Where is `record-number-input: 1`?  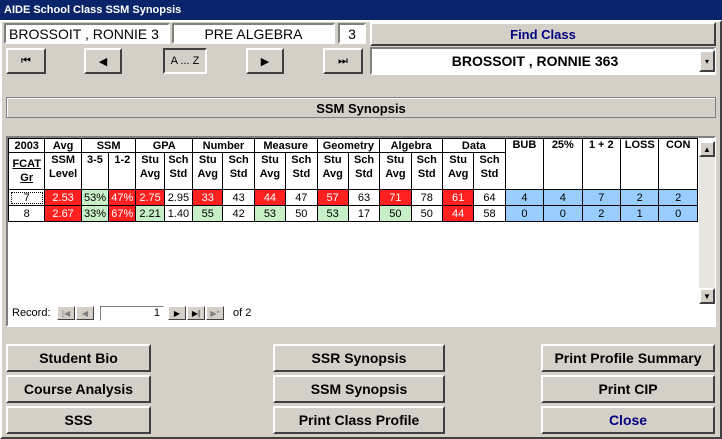 record-number-input: 1 is located at coordinates (132, 313).